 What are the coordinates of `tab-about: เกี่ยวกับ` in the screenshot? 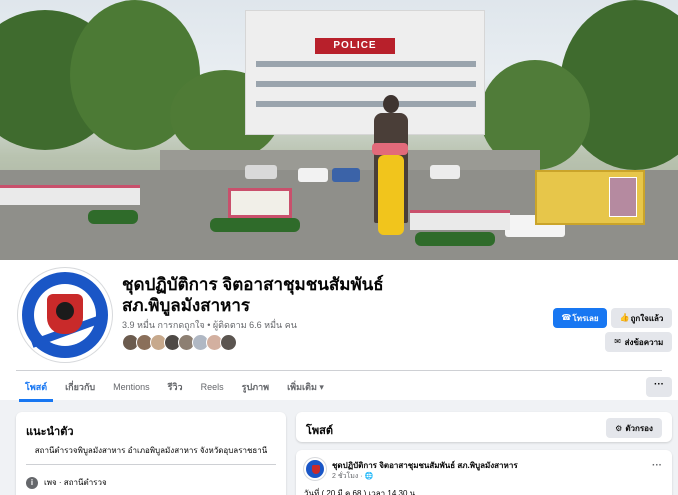 It's located at (80, 387).